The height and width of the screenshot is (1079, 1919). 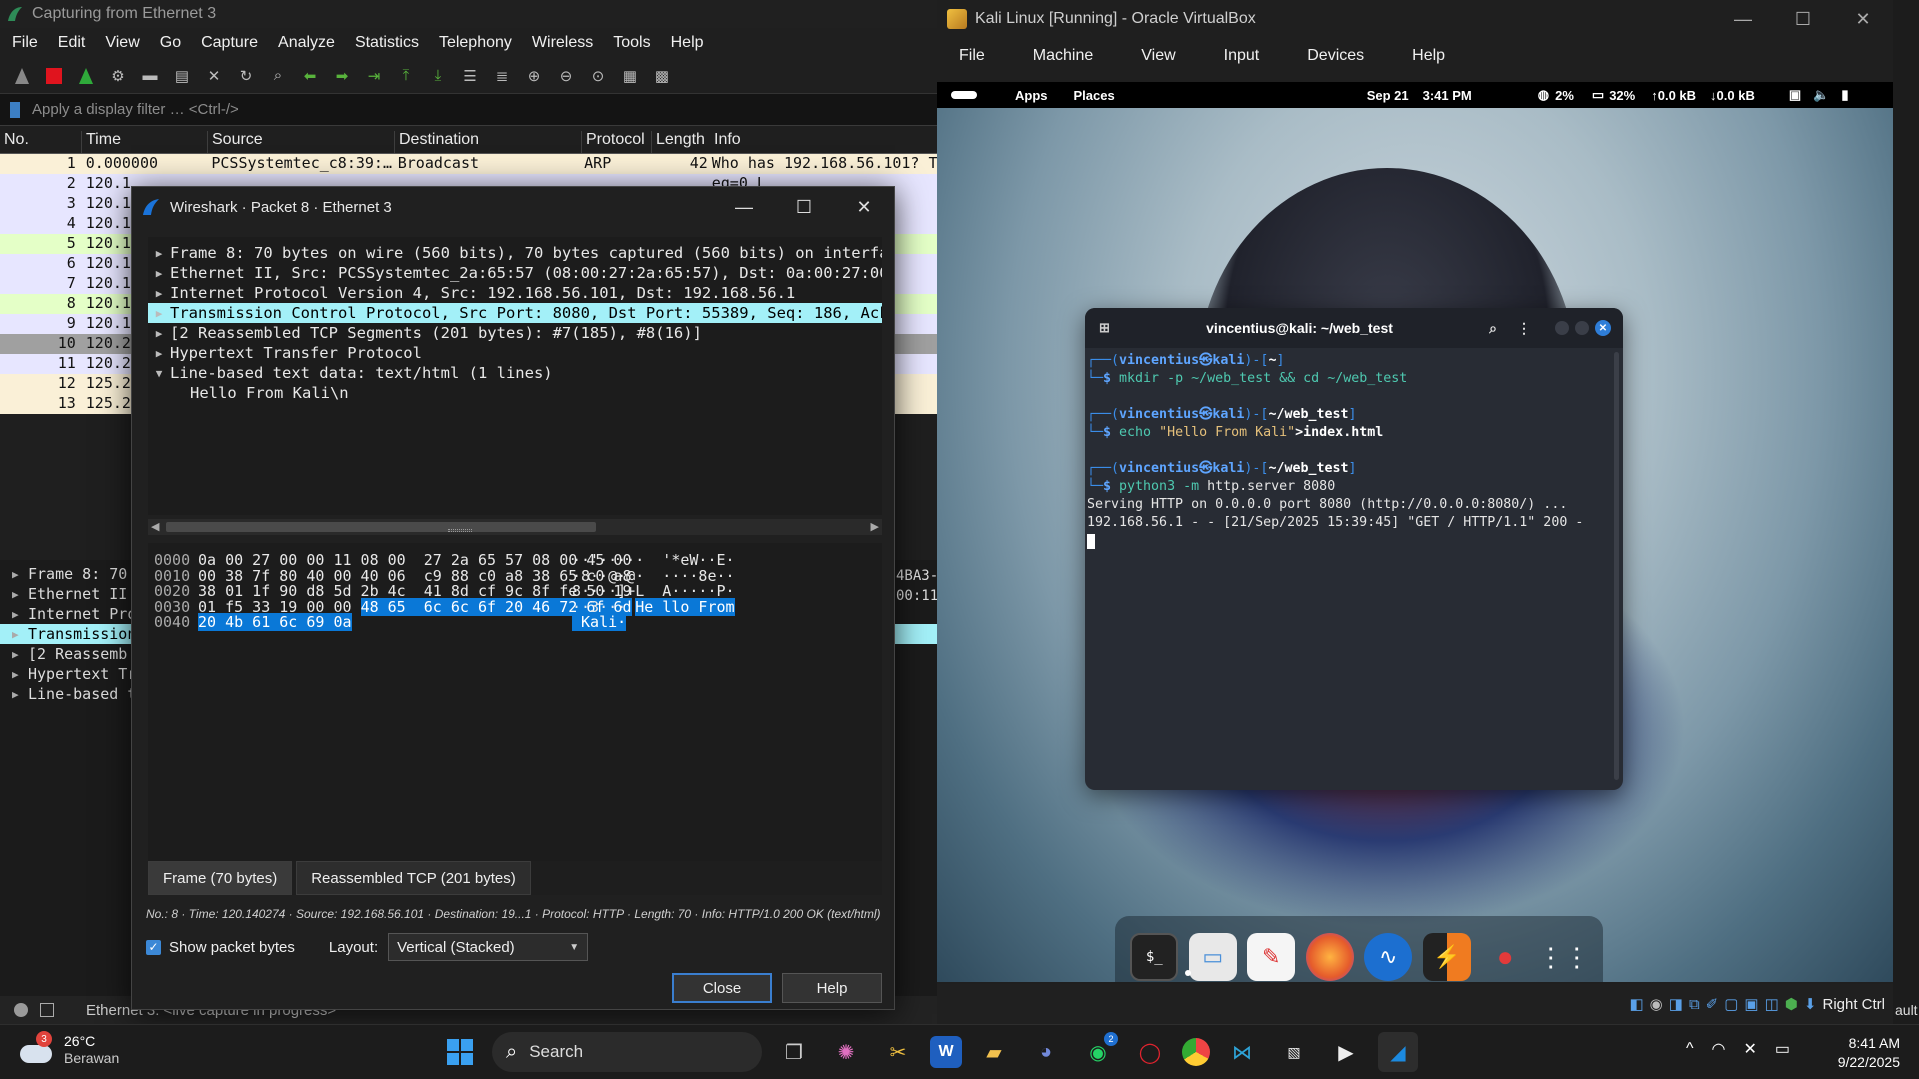 What do you see at coordinates (1863, 19) in the screenshot?
I see `vb-close-icon: ✕` at bounding box center [1863, 19].